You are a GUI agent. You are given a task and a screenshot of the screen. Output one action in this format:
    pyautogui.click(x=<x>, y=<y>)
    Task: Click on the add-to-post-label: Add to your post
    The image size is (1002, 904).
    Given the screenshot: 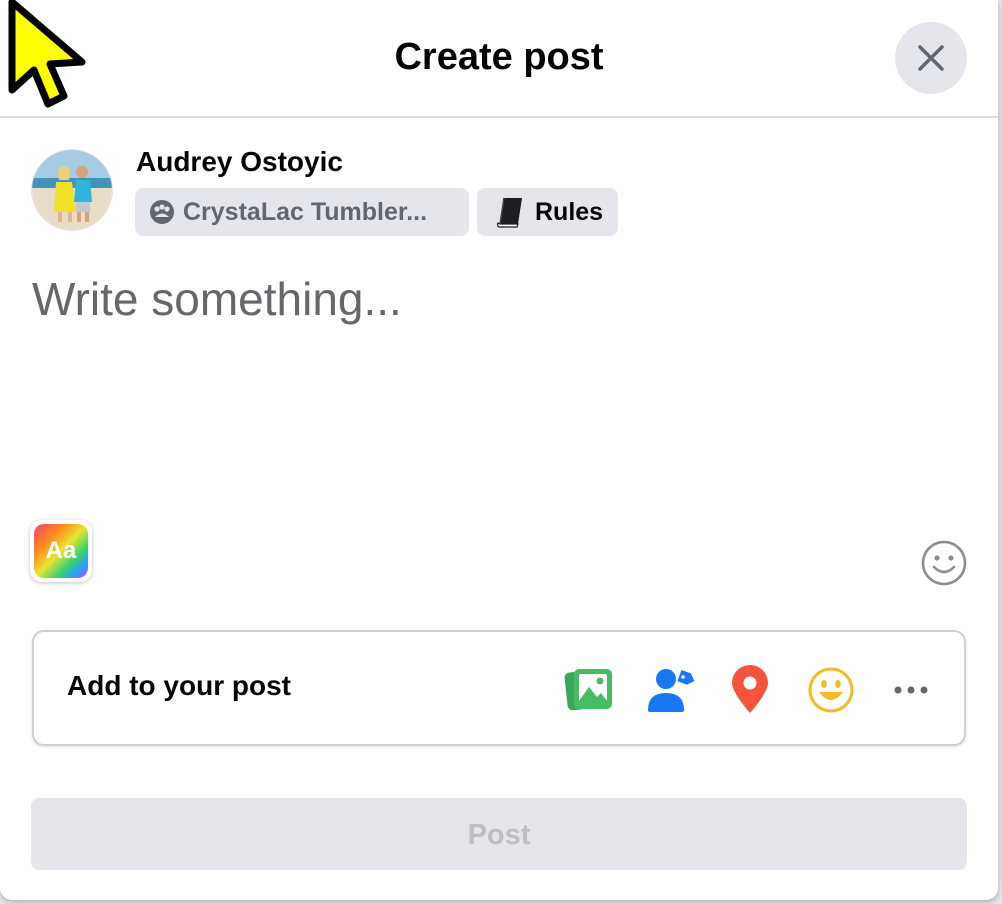 What is the action you would take?
    pyautogui.click(x=179, y=685)
    